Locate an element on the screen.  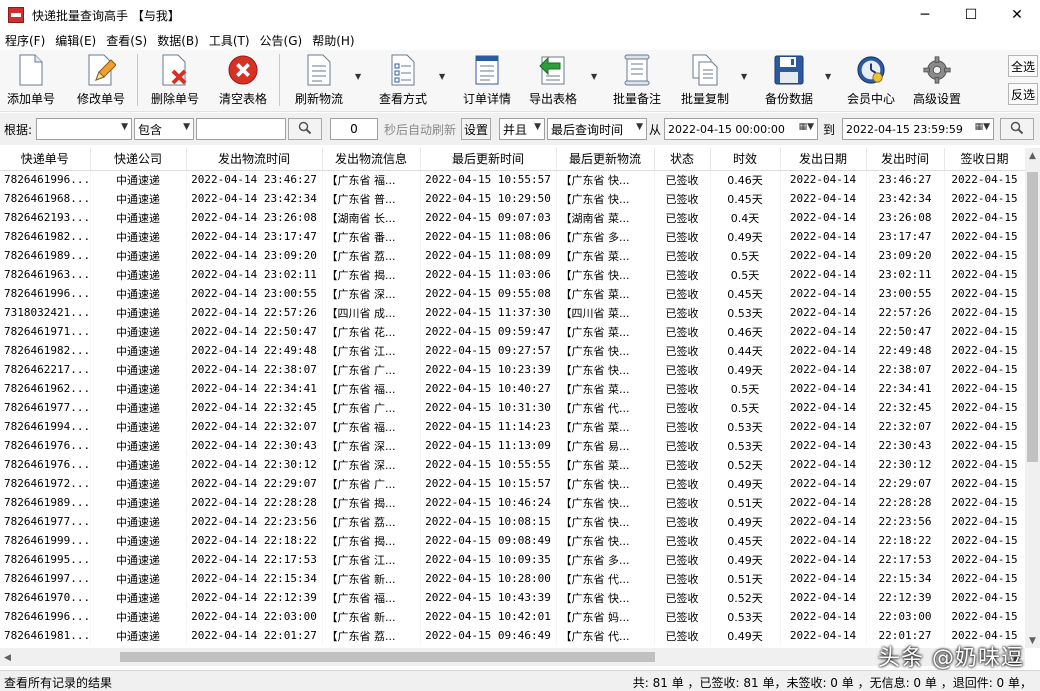
menu-view: 查看(S) is located at coordinates (126, 40).